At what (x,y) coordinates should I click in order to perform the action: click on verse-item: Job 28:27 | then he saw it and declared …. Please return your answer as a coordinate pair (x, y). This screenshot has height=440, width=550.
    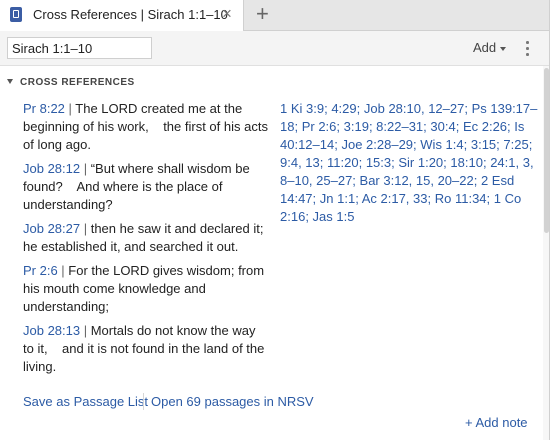
    Looking at the image, I should click on (145, 238).